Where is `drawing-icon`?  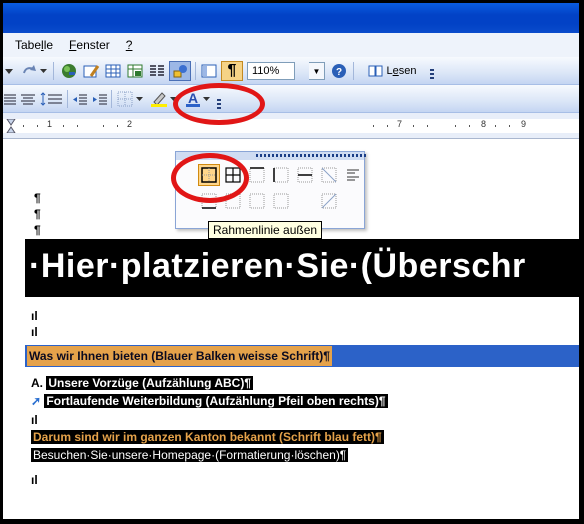 drawing-icon is located at coordinates (180, 71).